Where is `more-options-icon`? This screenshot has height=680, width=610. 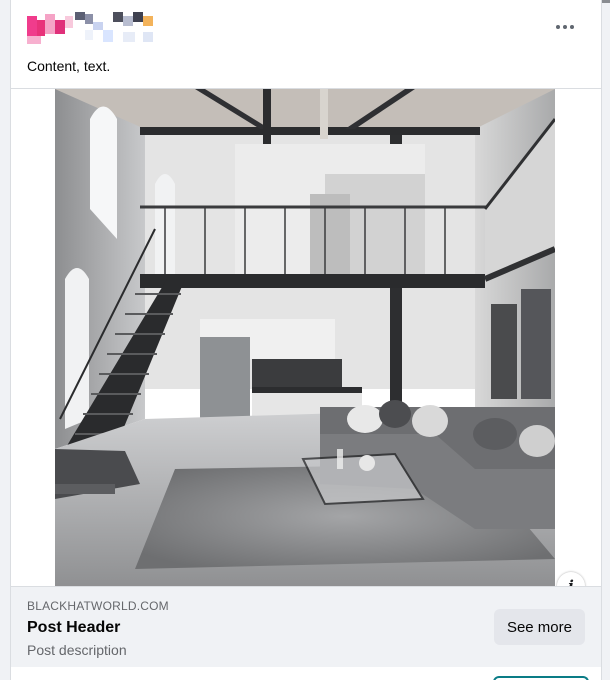
more-options-icon is located at coordinates (558, 27).